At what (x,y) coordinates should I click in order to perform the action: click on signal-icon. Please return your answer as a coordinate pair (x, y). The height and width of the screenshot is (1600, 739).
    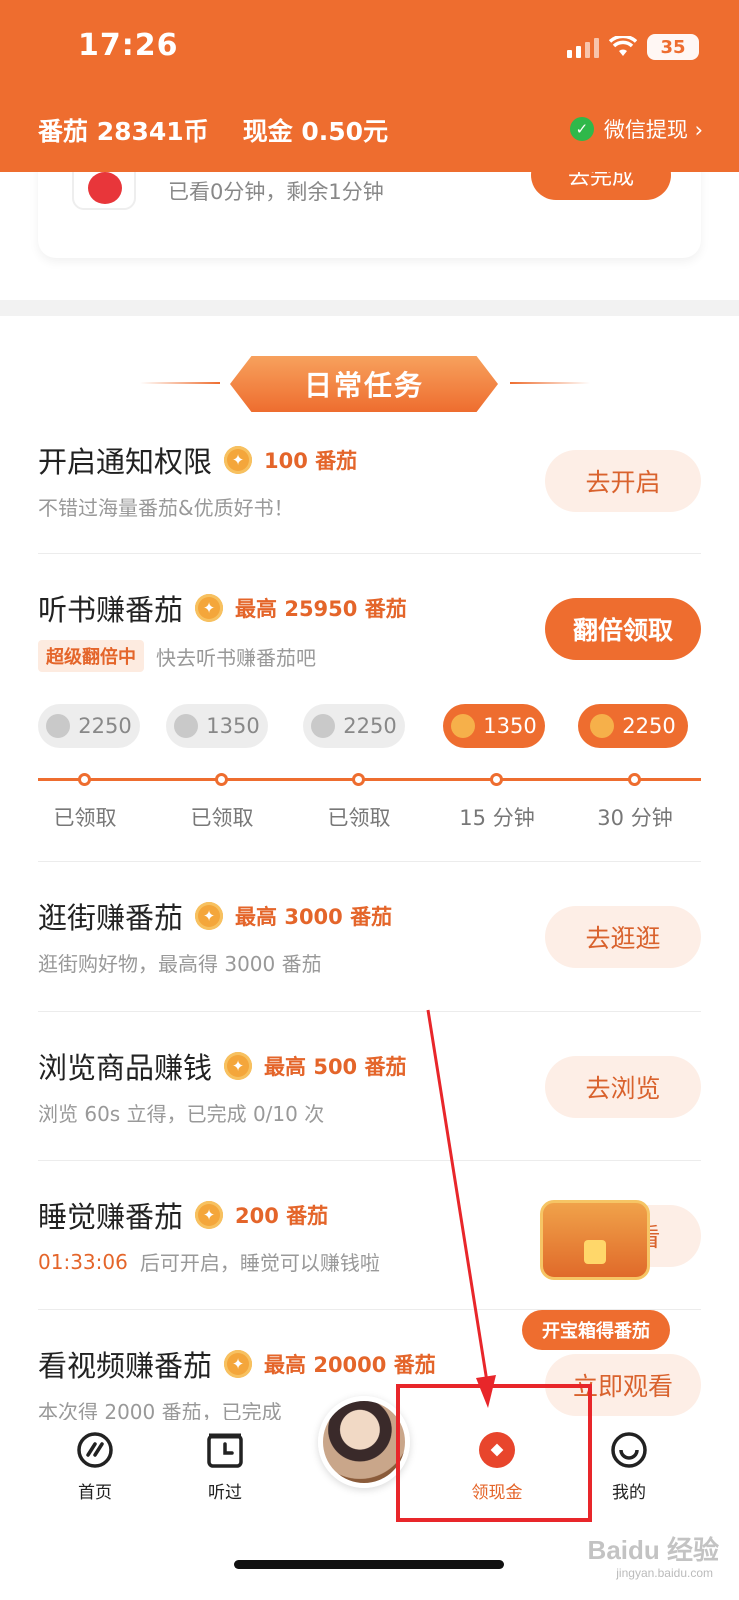
    Looking at the image, I should click on (583, 47).